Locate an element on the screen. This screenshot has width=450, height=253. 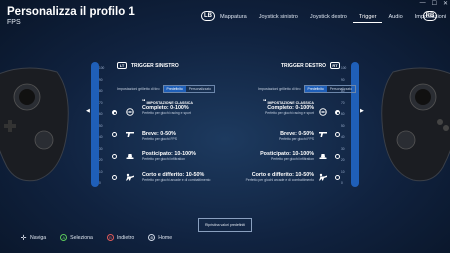
page-subtitle: FPS is located at coordinates (14, 22).